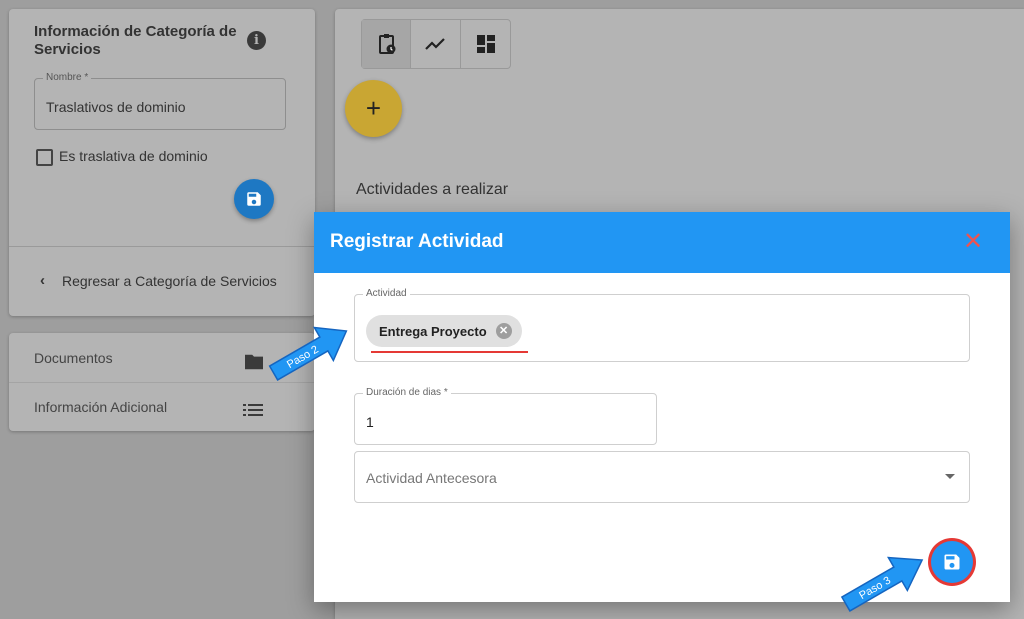 The image size is (1024, 619). Describe the element at coordinates (882, 584) in the screenshot. I see `paso-3-arrow: Paso 3` at that location.